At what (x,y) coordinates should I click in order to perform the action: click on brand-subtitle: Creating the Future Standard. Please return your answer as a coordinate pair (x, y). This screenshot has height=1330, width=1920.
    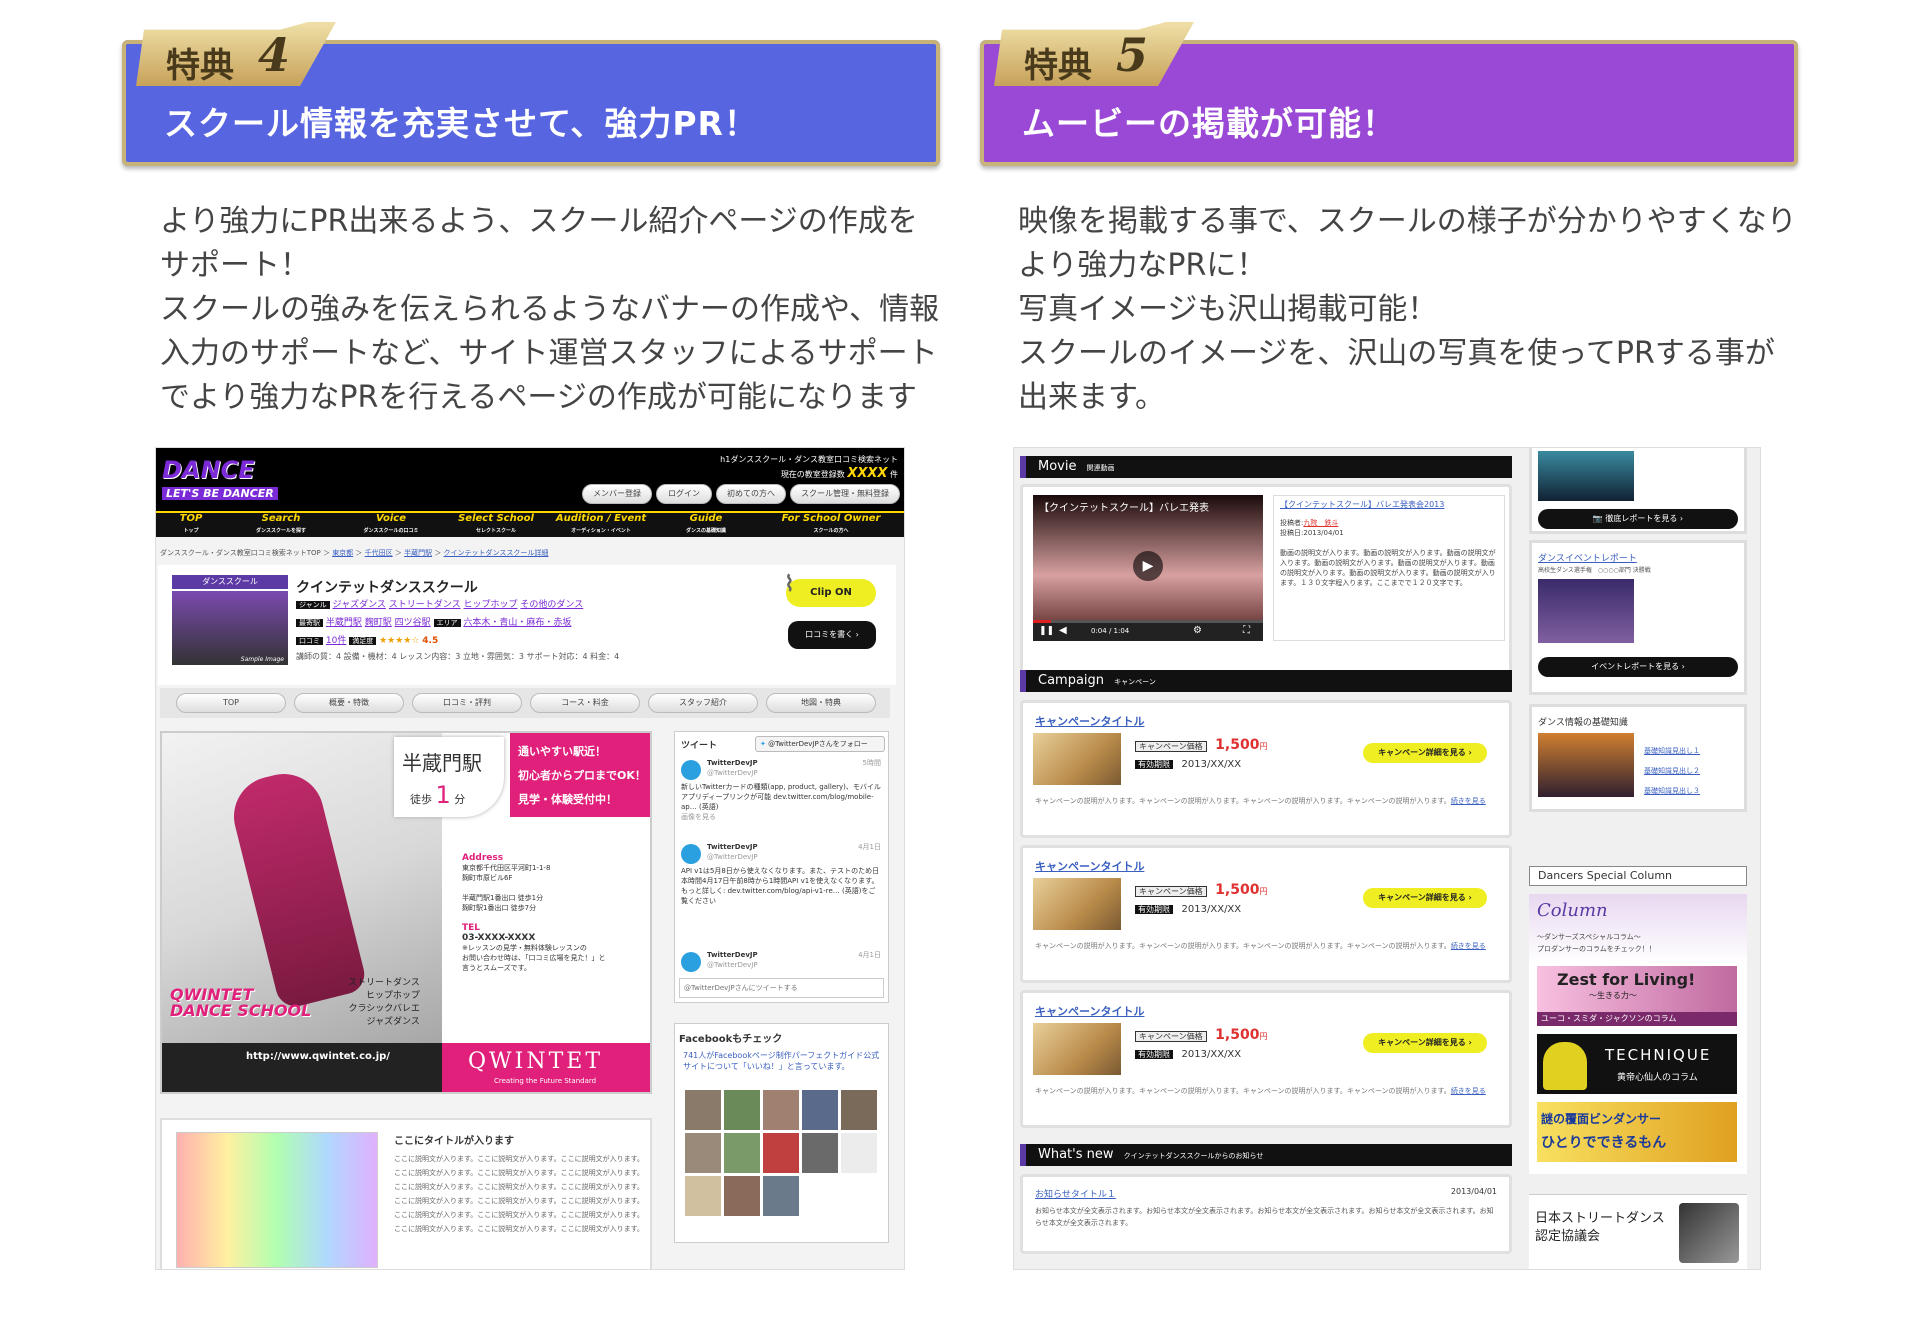
    Looking at the image, I should click on (545, 1081).